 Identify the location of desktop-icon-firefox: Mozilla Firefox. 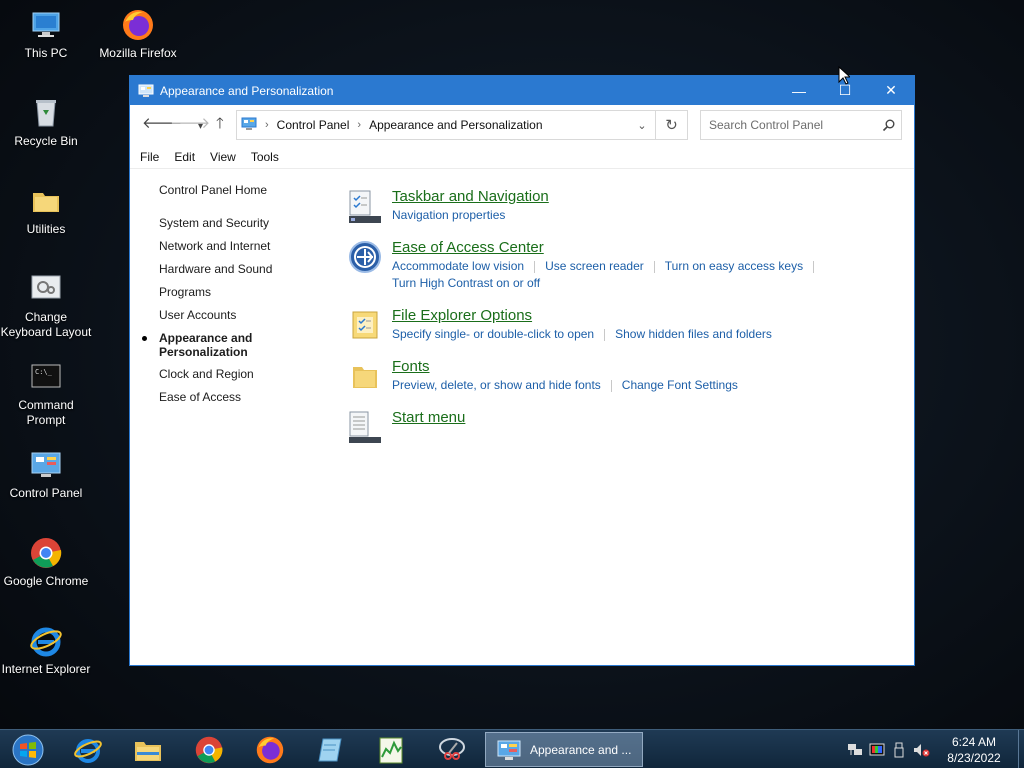
(138, 34).